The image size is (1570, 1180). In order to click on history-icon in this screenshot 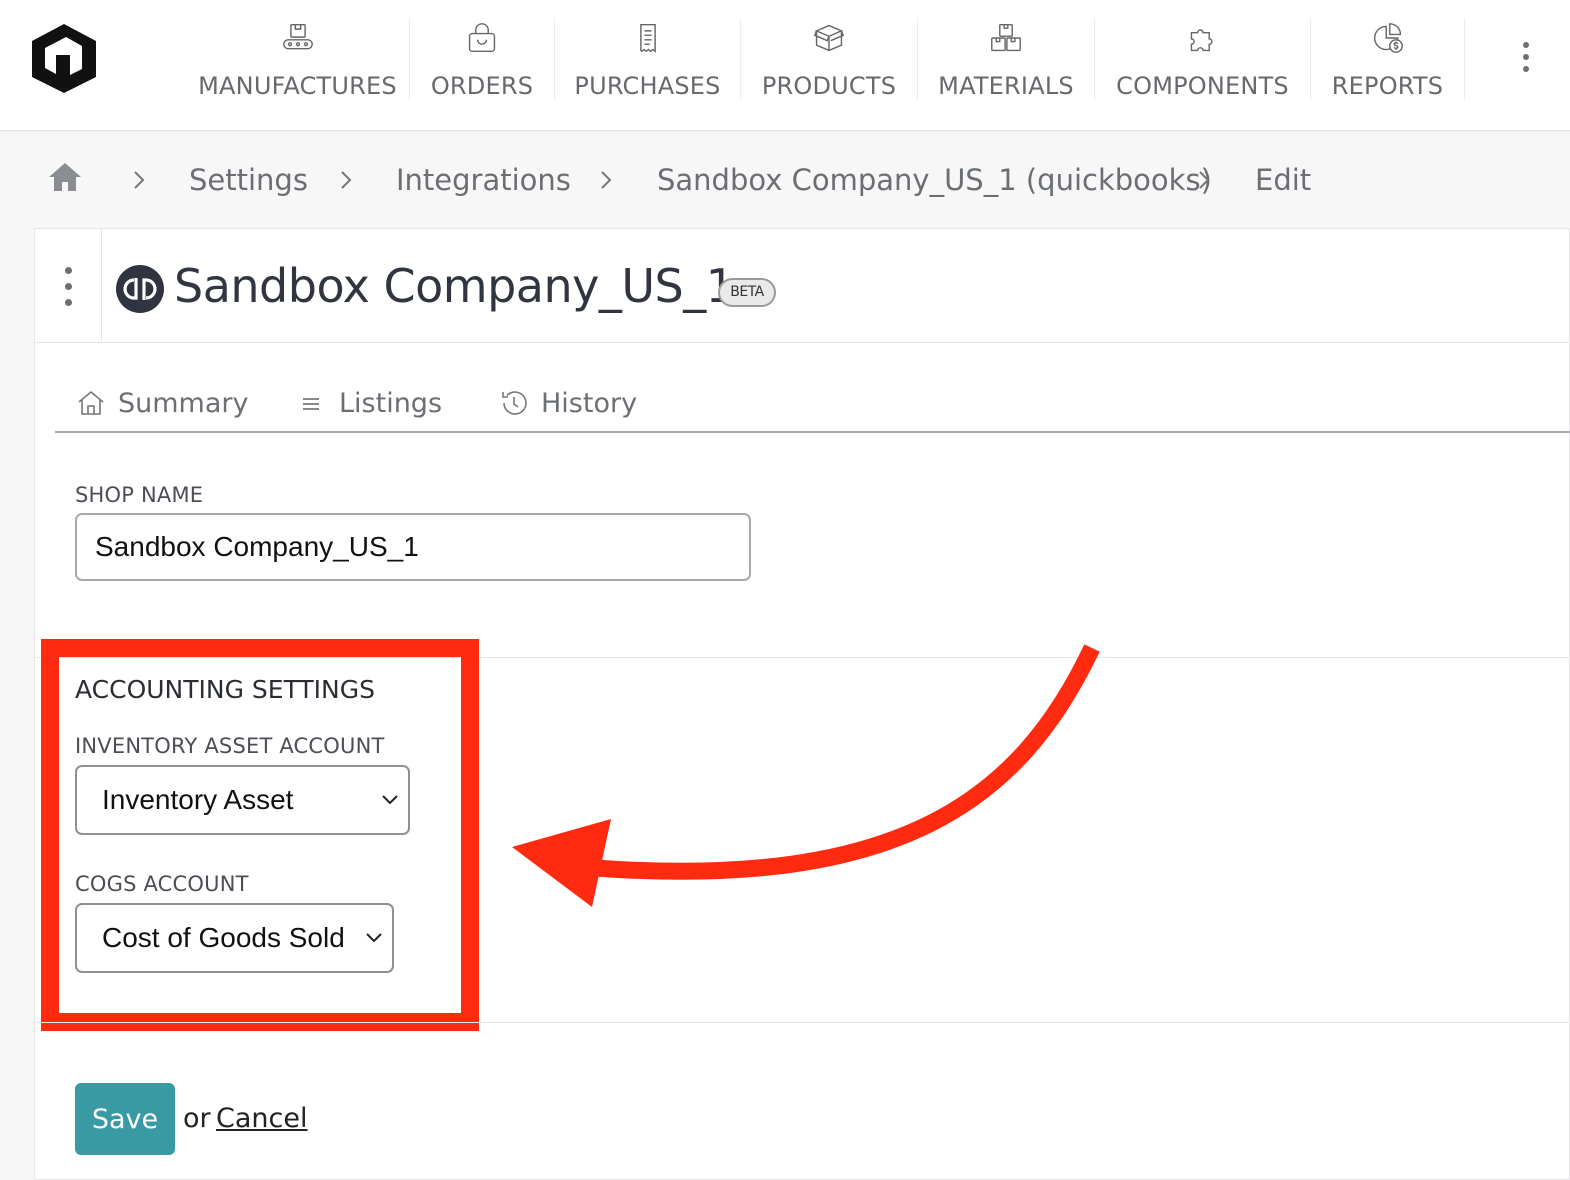, I will do `click(514, 403)`.